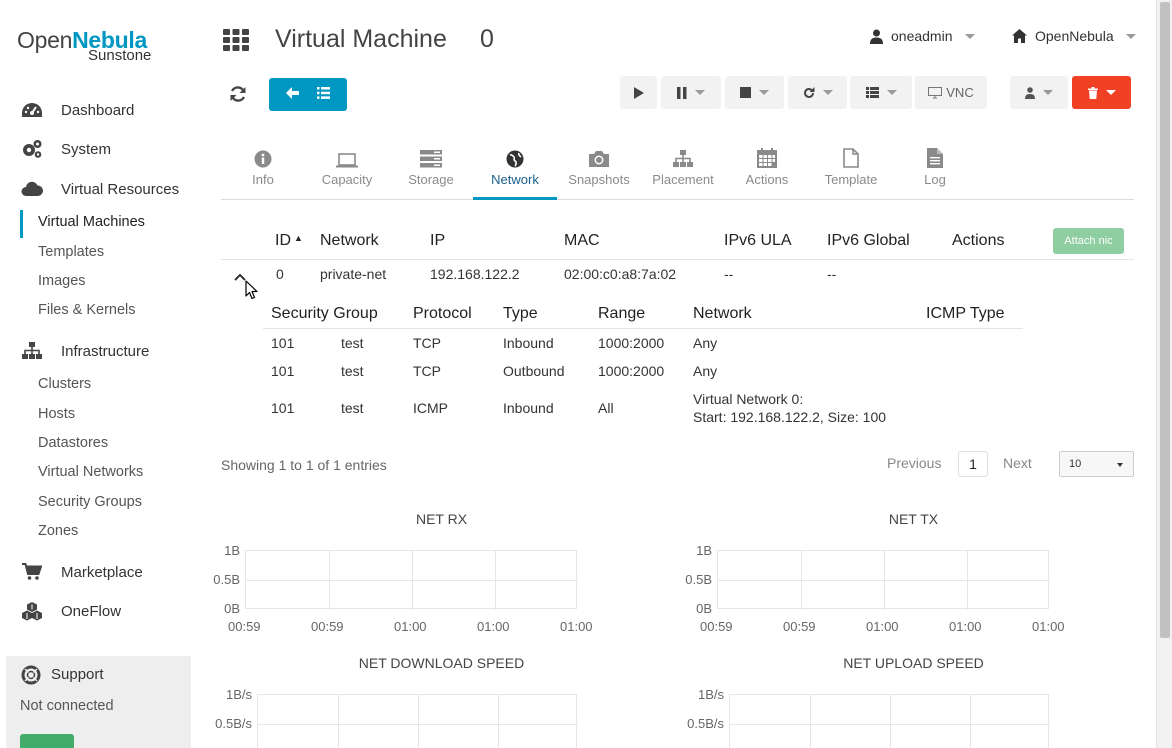 This screenshot has height=748, width=1172. Describe the element at coordinates (352, 343) in the screenshot. I see `sg-row-name: test` at that location.